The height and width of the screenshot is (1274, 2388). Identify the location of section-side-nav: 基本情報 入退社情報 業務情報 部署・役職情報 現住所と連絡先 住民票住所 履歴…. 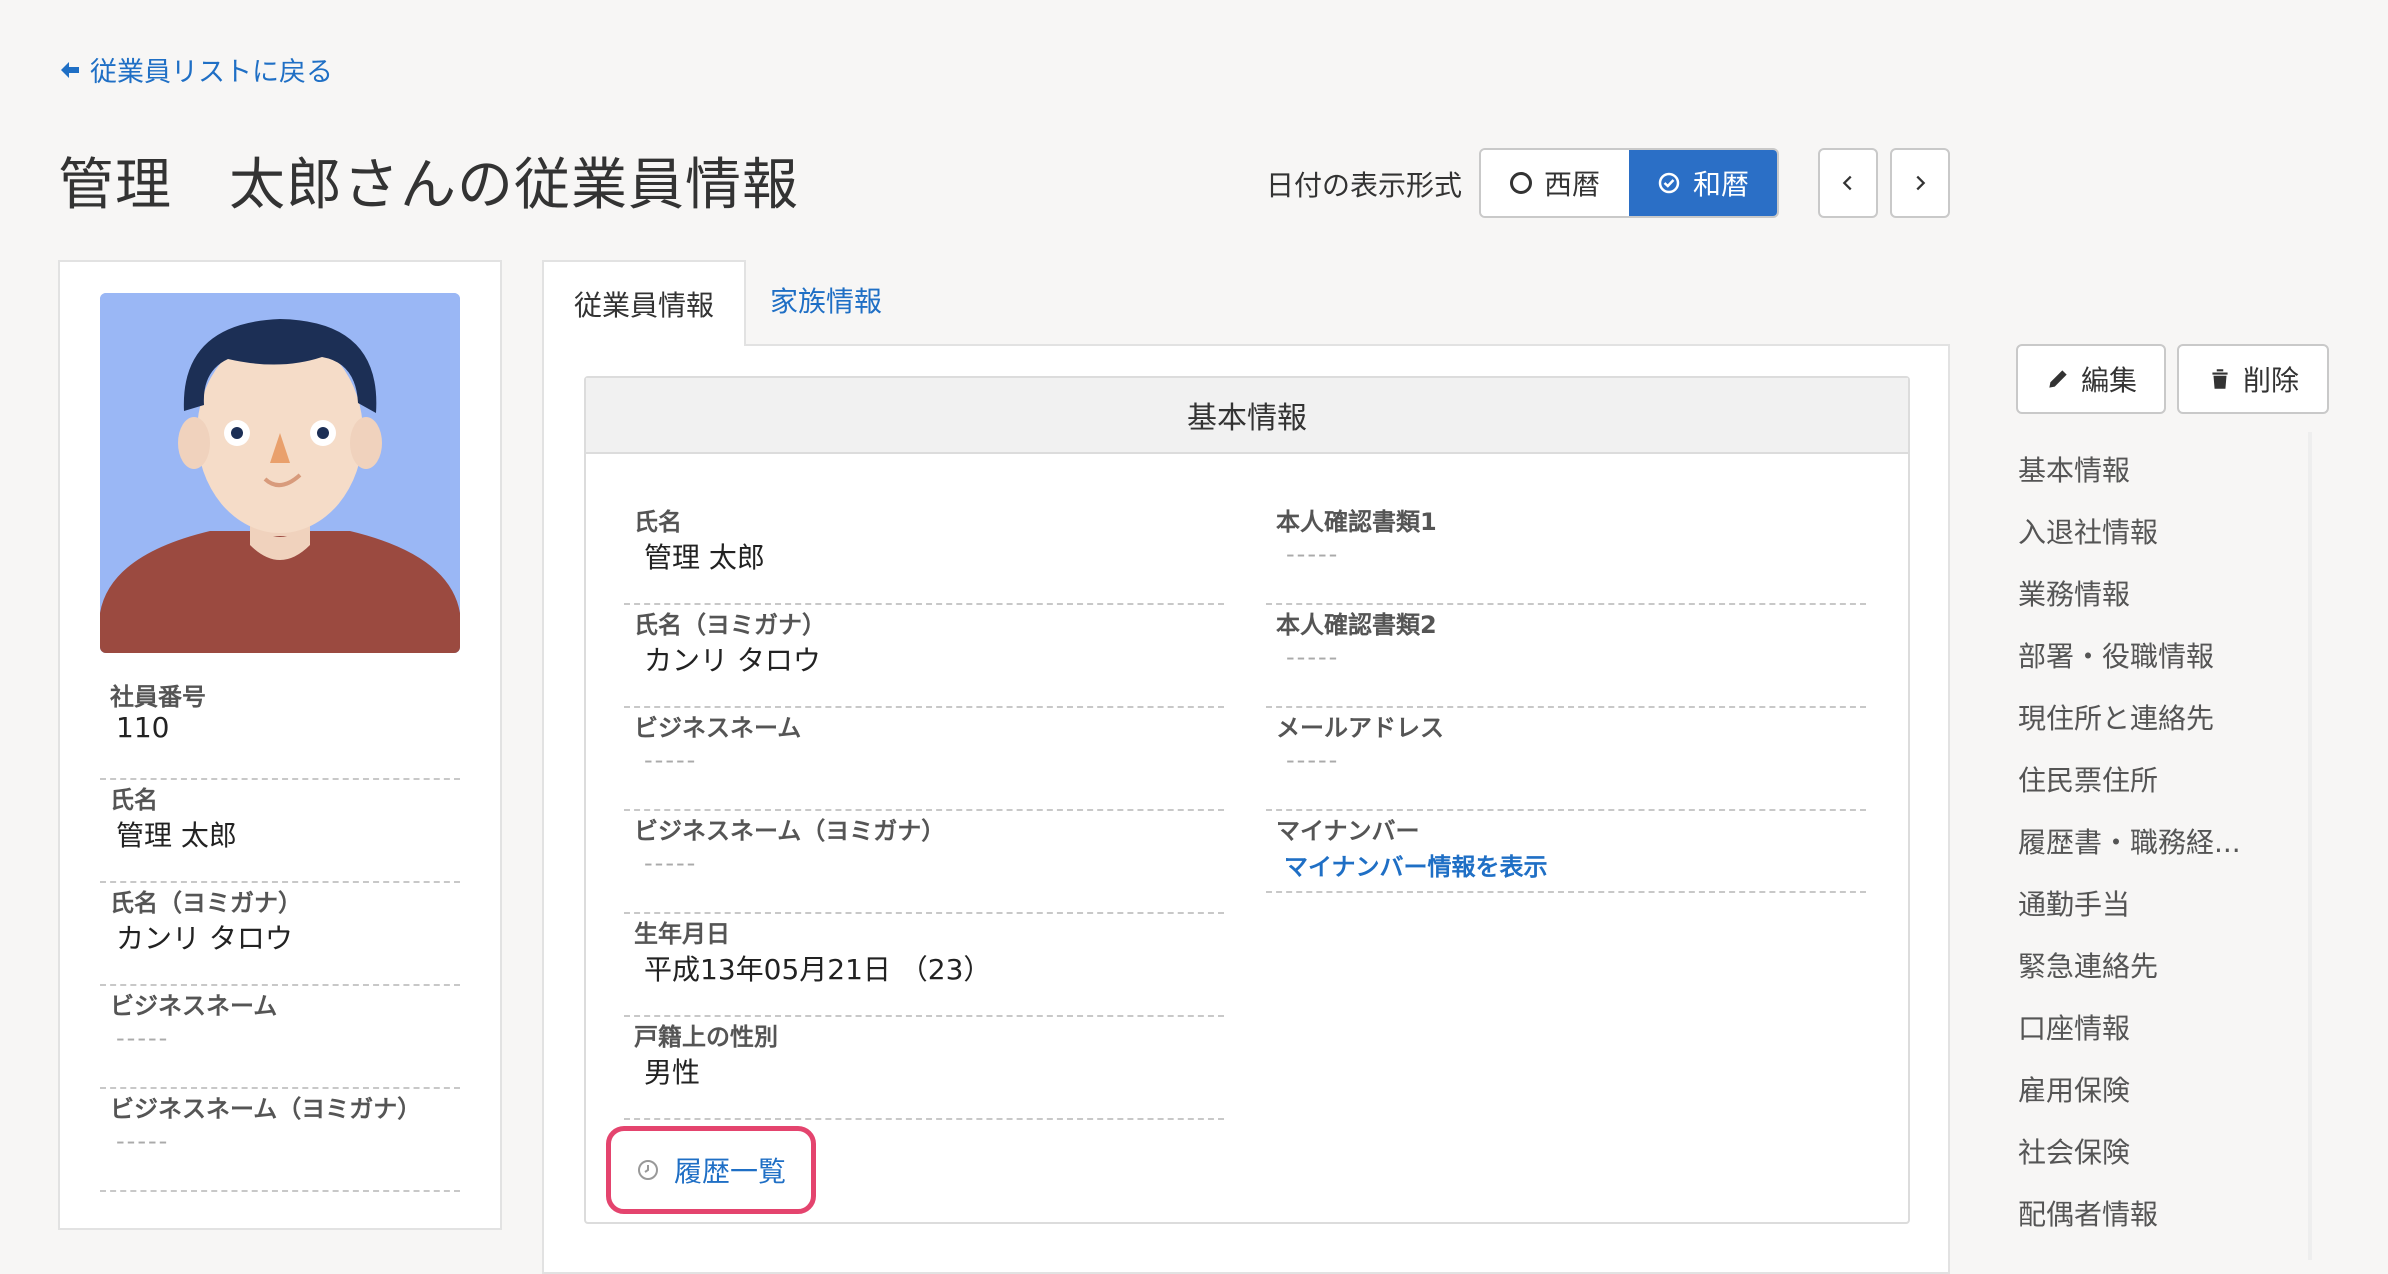
(2168, 841).